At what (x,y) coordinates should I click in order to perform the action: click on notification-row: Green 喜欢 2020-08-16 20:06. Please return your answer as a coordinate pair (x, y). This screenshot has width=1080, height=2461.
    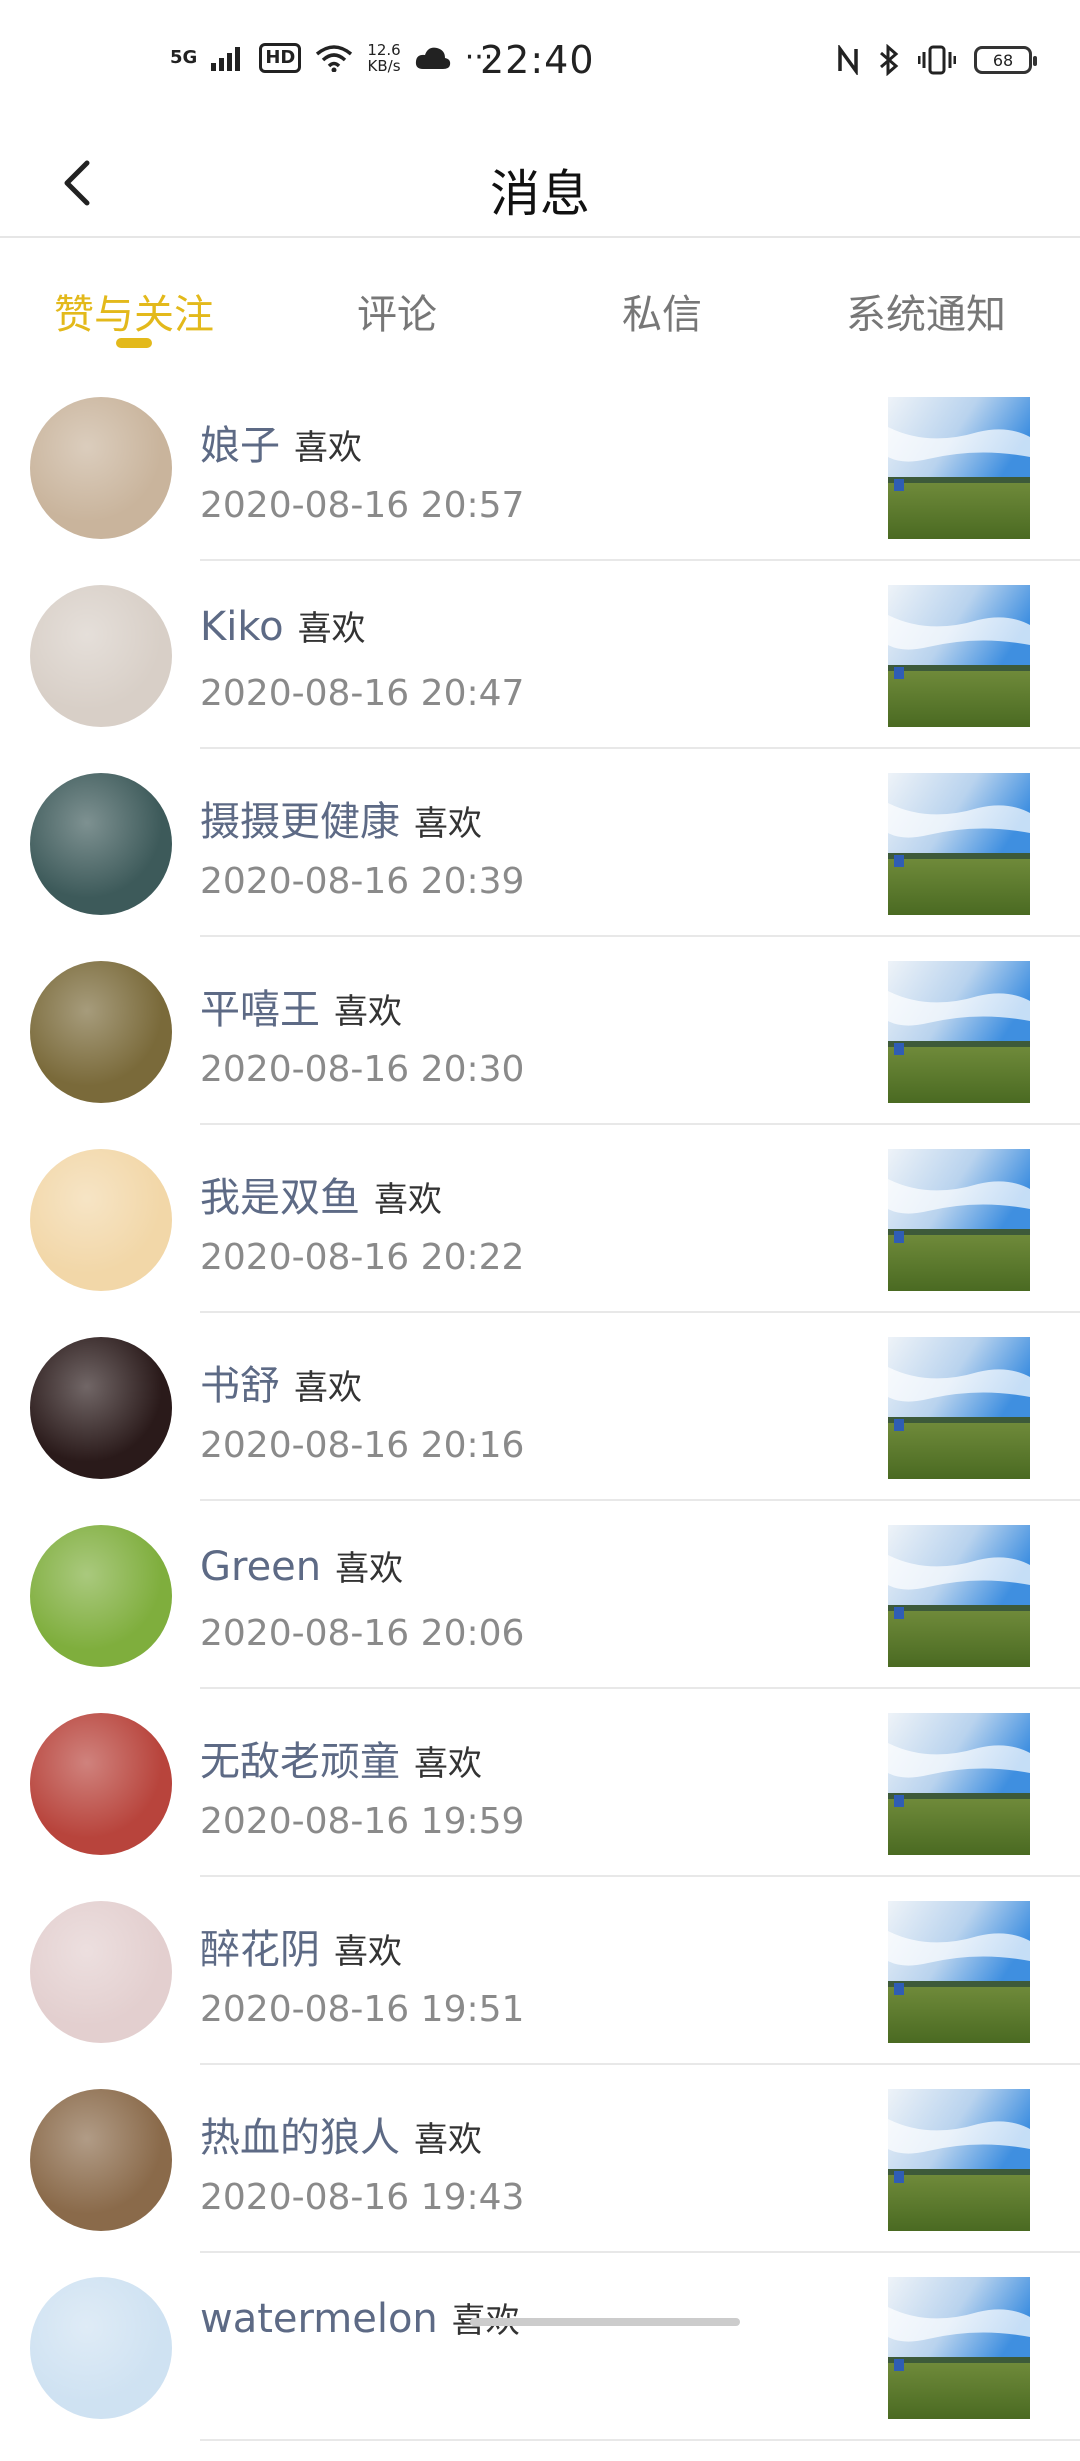
    Looking at the image, I should click on (540, 1615).